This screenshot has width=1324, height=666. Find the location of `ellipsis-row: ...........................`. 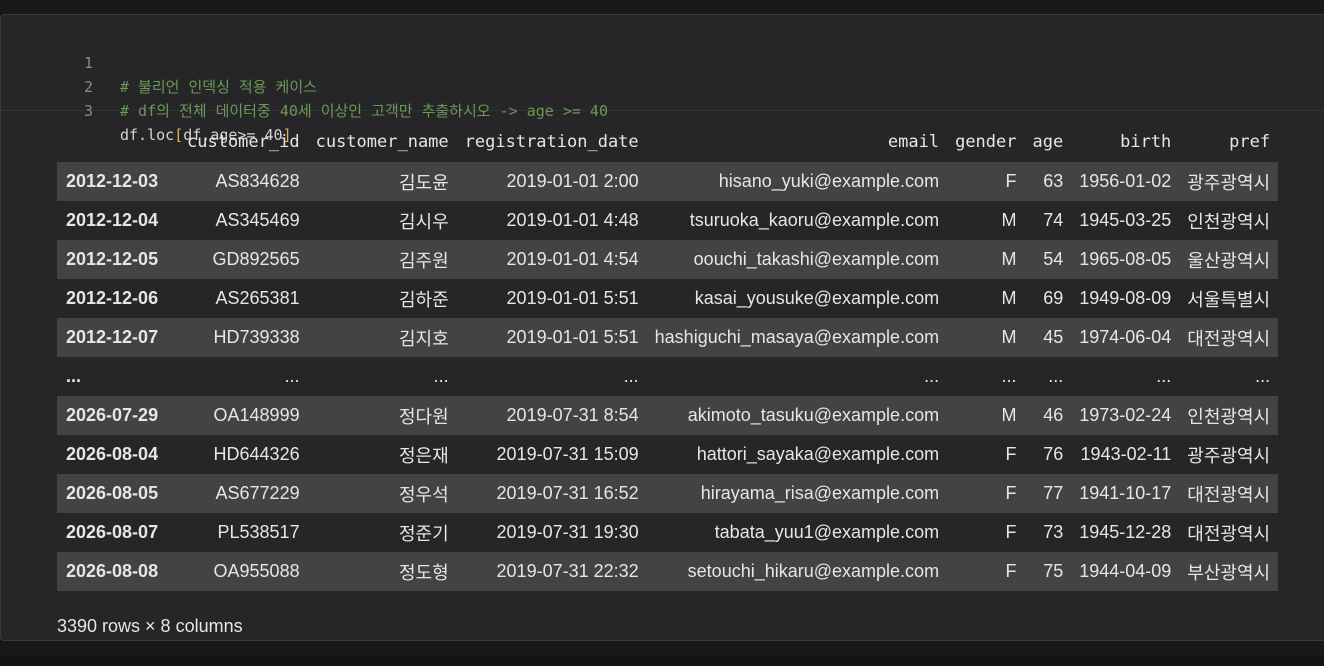

ellipsis-row: ........................... is located at coordinates (667, 376).